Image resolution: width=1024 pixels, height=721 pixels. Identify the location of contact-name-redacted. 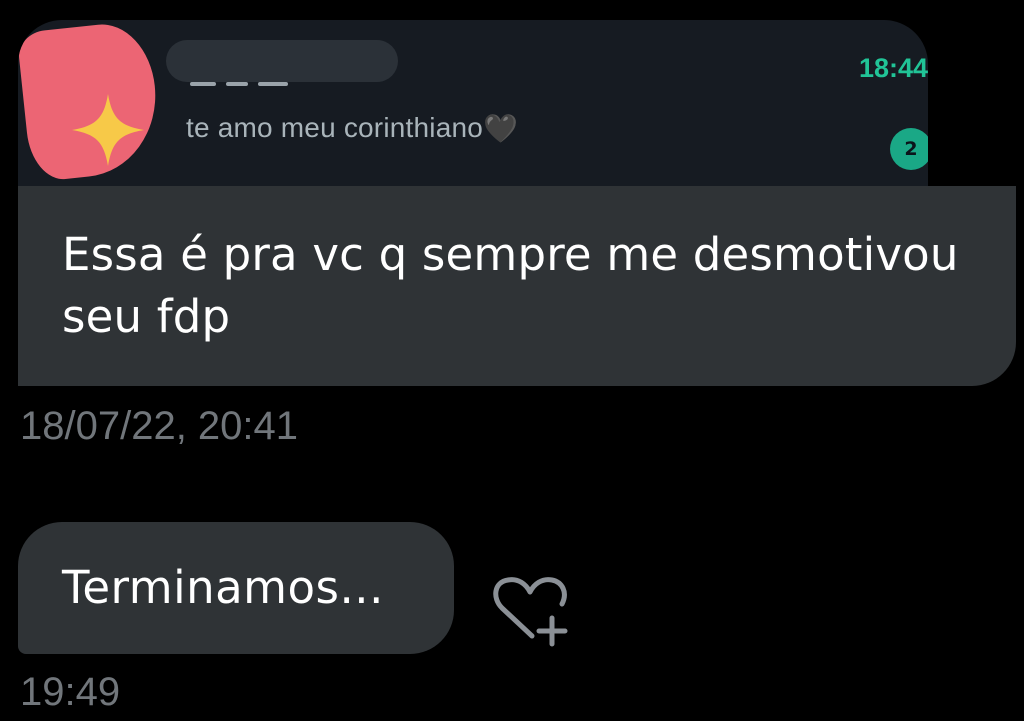
(282, 61).